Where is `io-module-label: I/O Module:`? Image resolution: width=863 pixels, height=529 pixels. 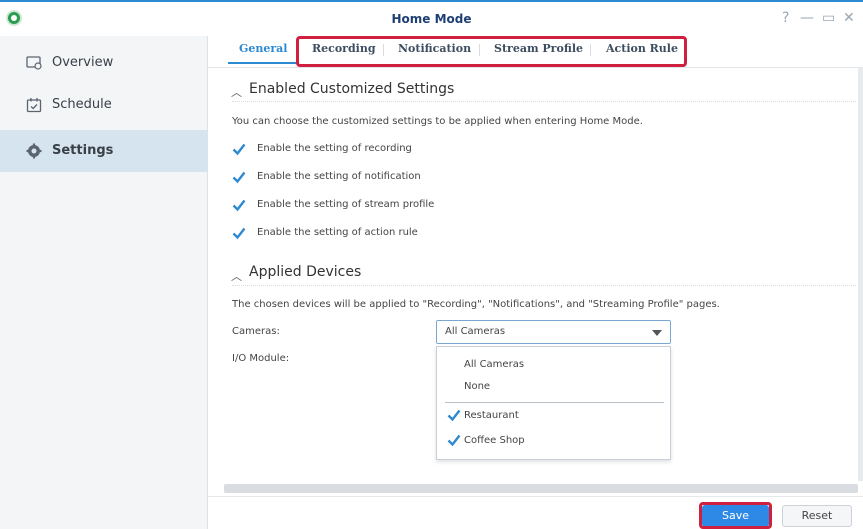 io-module-label: I/O Module: is located at coordinates (261, 358).